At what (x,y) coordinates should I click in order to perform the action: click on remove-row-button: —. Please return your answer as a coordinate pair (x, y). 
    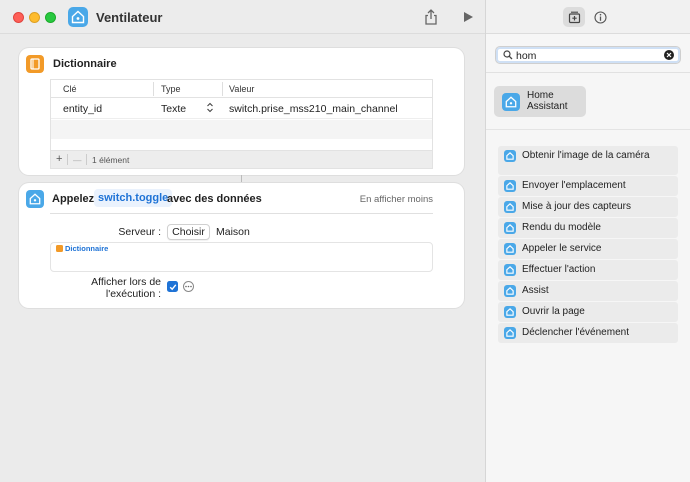
    Looking at the image, I should click on (77, 160).